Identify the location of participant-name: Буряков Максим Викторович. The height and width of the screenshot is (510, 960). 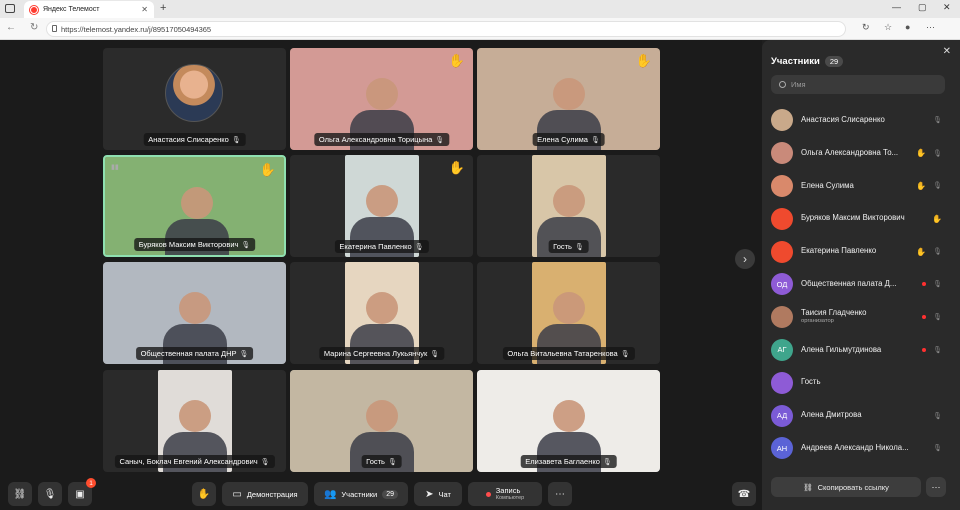
(188, 244).